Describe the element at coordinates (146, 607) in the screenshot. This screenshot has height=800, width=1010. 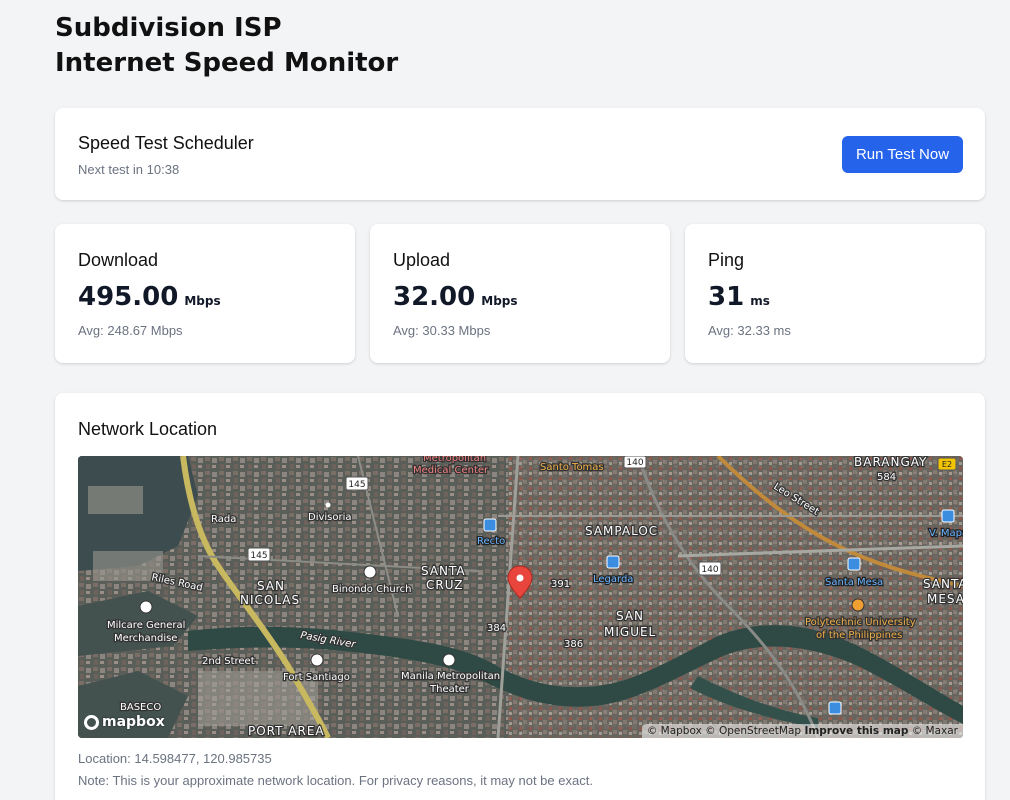
I see `shop-icon` at that location.